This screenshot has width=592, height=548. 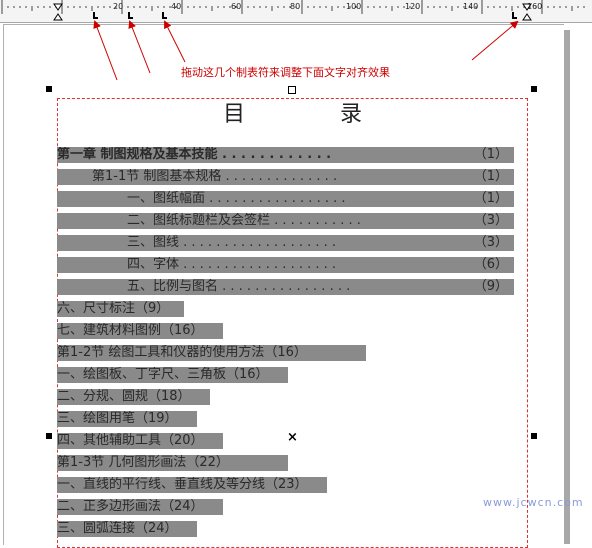 I want to click on annotation-arrows, so click(x=306, y=50).